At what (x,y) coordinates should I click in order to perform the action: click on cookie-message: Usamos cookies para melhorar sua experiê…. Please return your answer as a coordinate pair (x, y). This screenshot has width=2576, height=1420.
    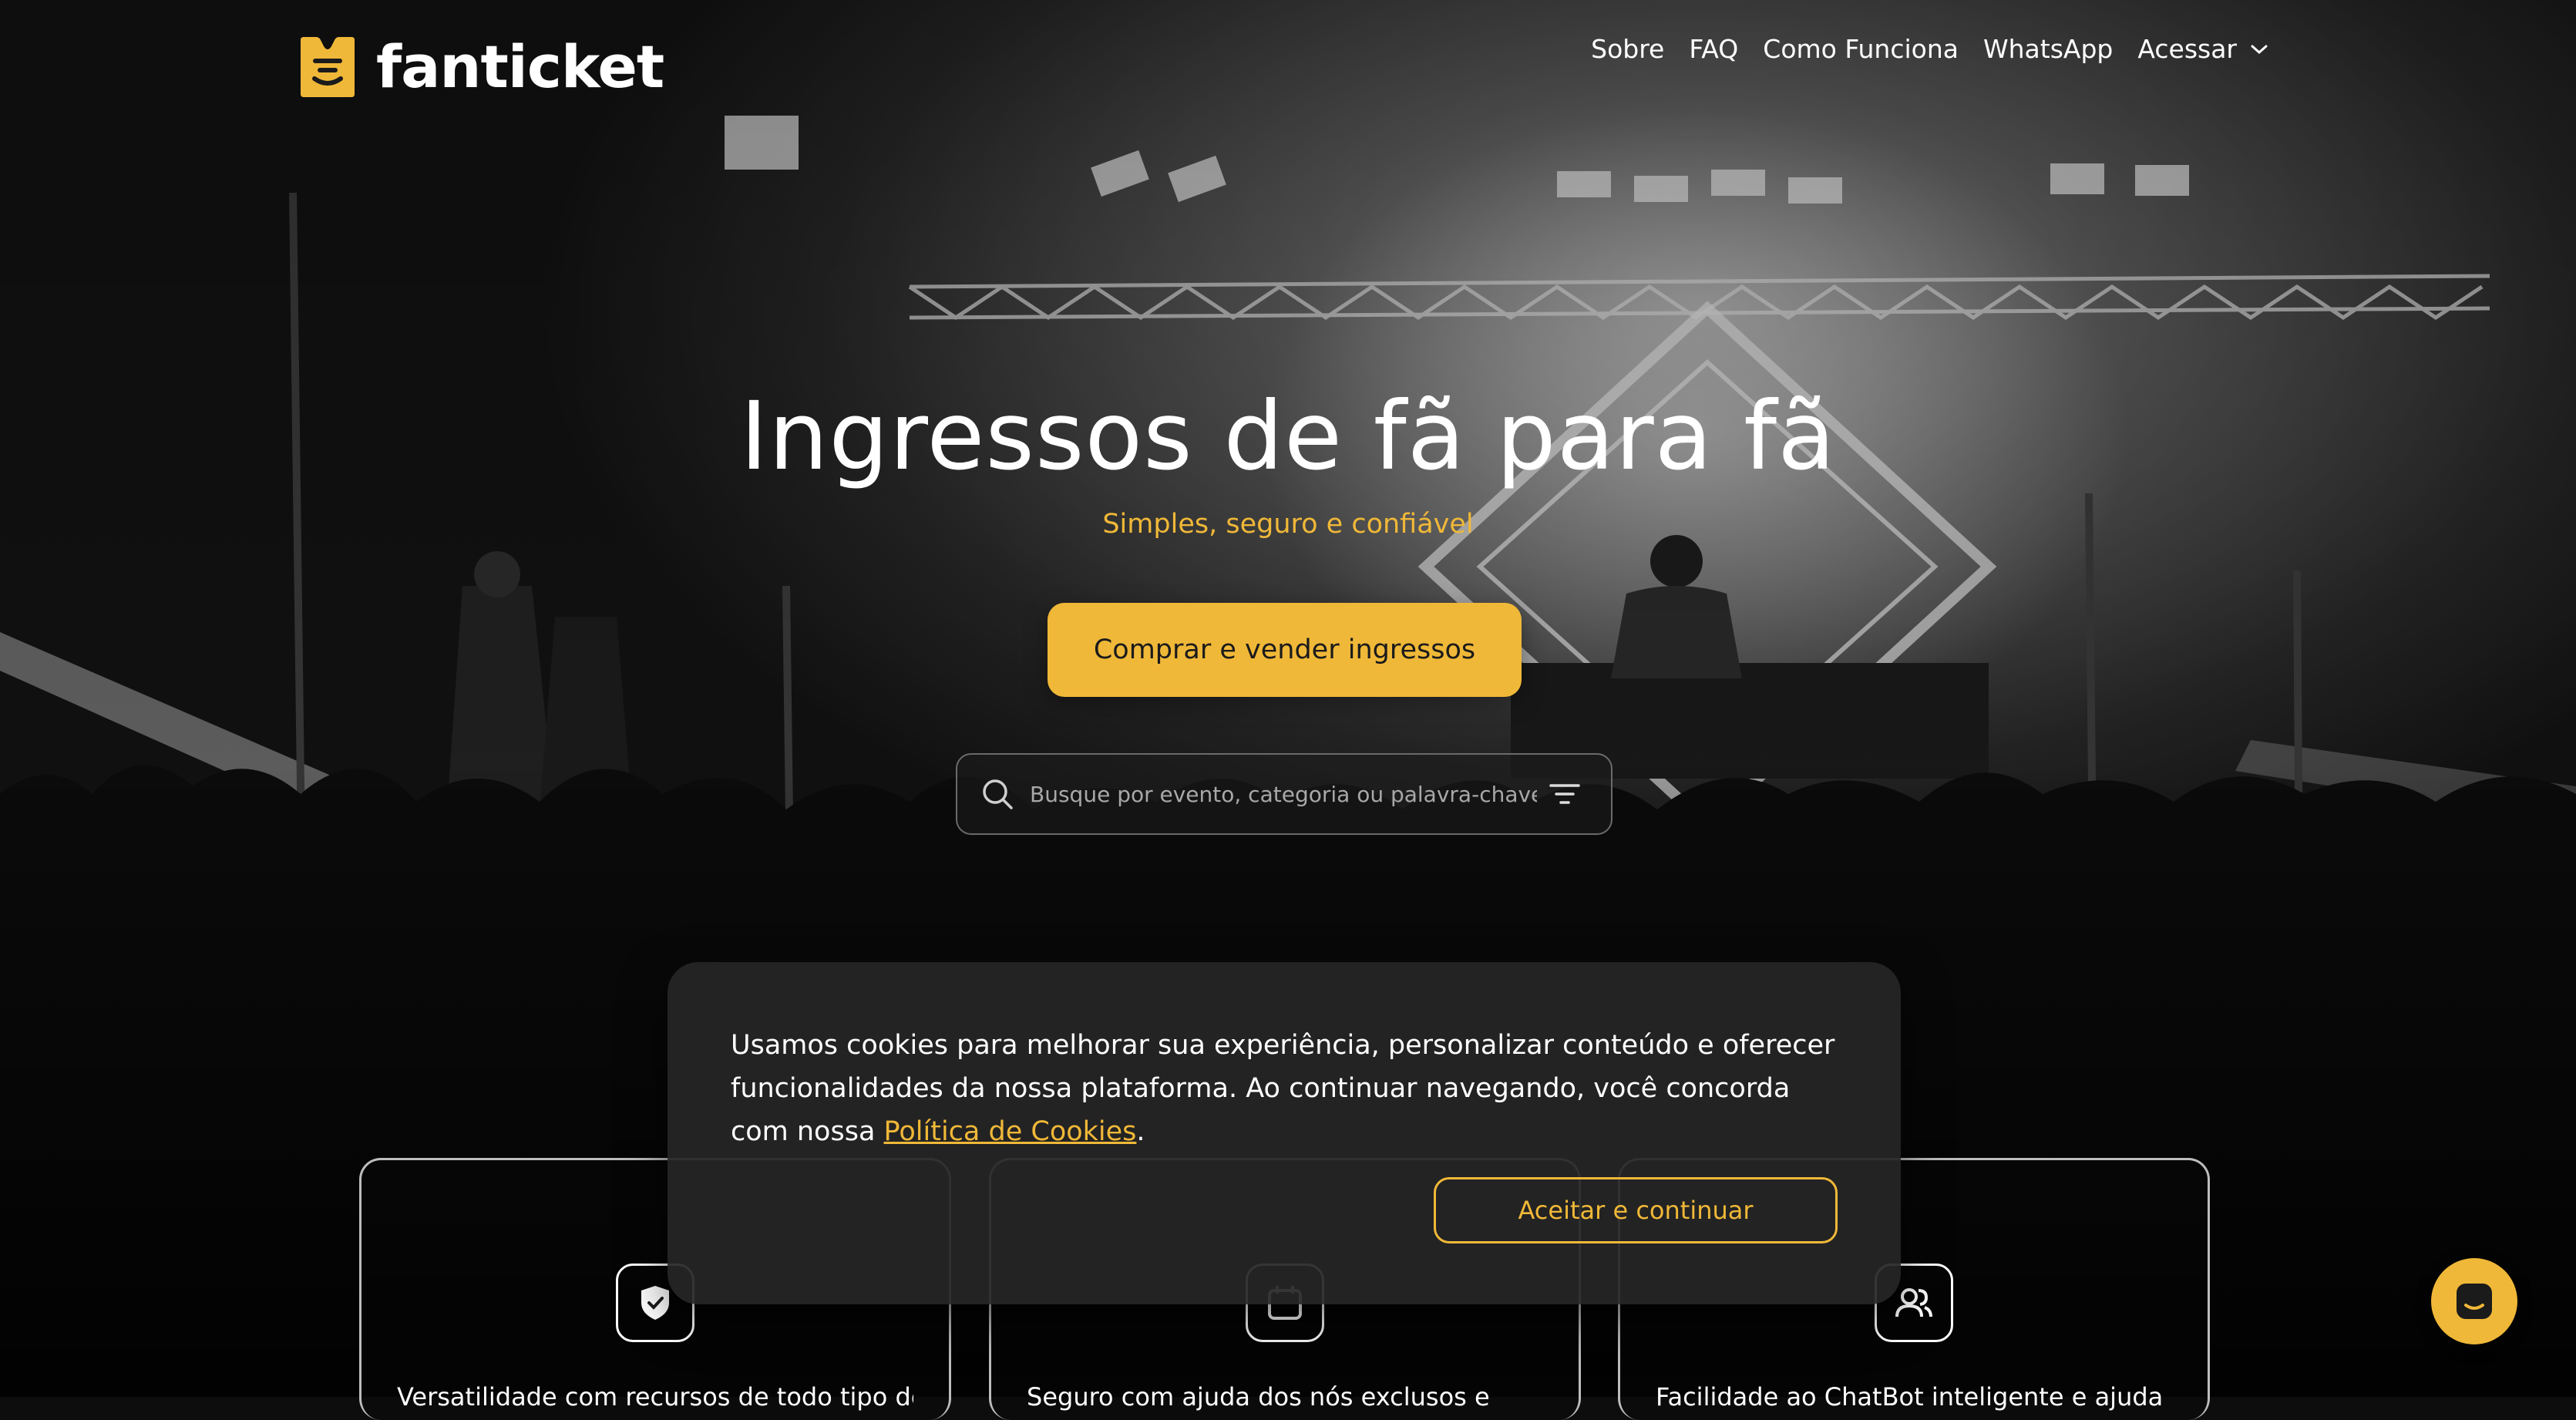
    Looking at the image, I should click on (1286, 1088).